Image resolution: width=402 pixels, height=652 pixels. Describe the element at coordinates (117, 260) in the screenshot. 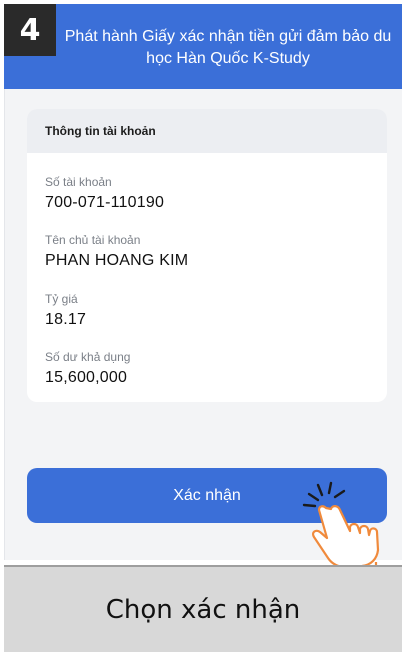

I see `account-holder-value: PHAN HOANG KIM` at that location.